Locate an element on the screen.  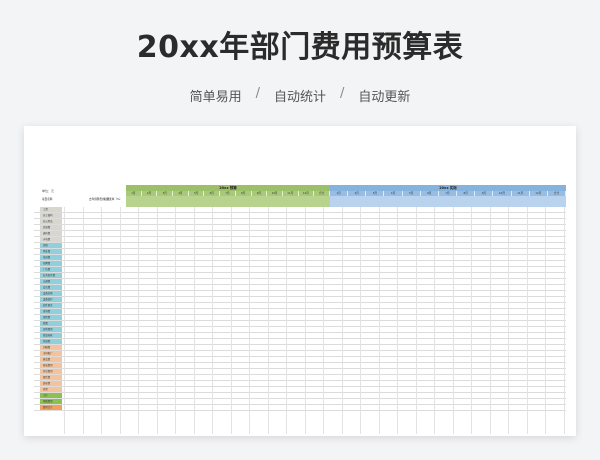
budget-header-fill is located at coordinates (228, 201).